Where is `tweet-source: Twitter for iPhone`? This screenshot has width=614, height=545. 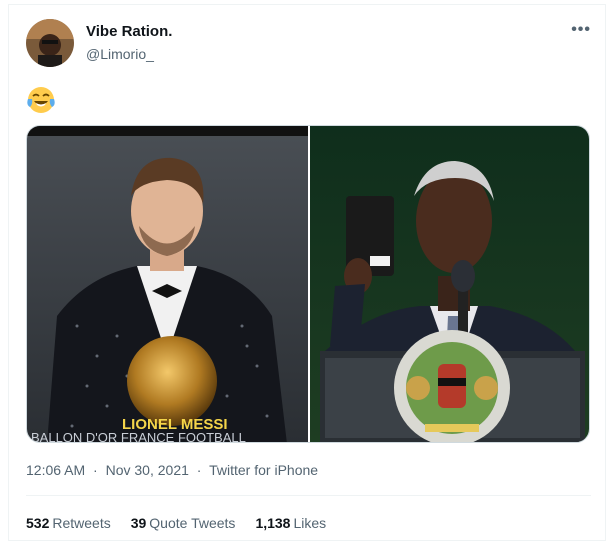 tweet-source: Twitter for iPhone is located at coordinates (263, 470).